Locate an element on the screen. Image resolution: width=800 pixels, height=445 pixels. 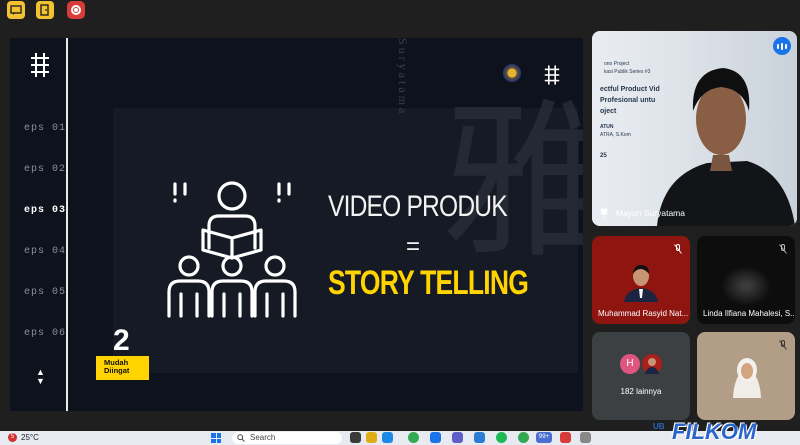
university-seal-icon is located at coordinates (512, 73).